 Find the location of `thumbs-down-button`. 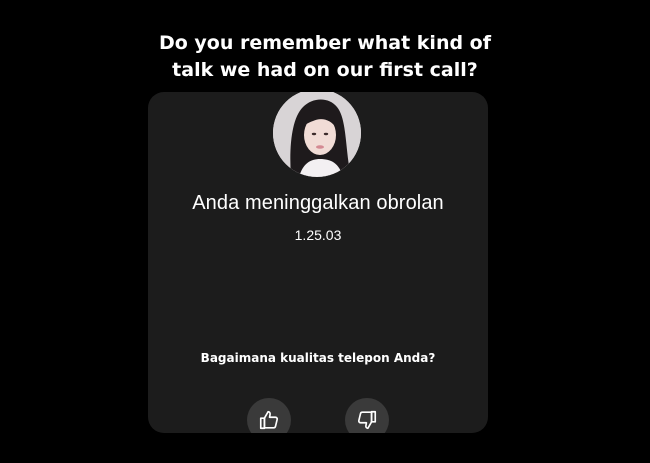

thumbs-down-button is located at coordinates (367, 415).